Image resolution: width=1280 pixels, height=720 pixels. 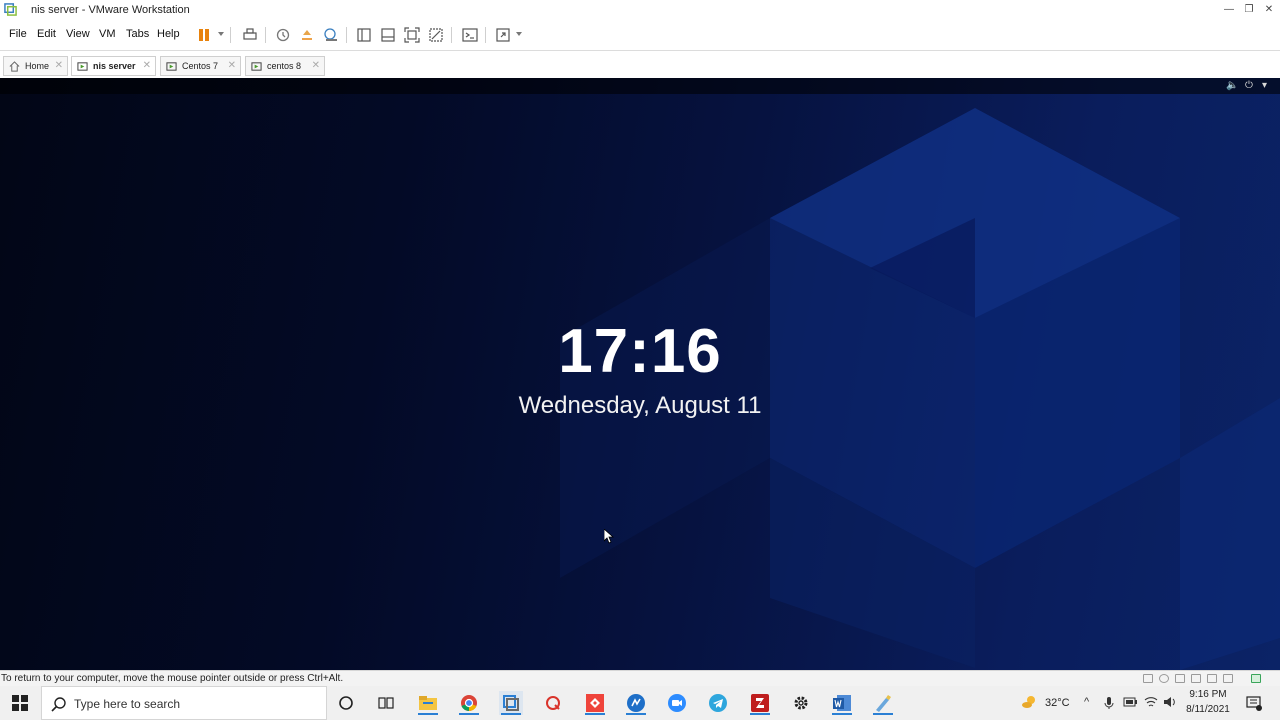 What do you see at coordinates (640, 405) in the screenshot?
I see `lockscreen-date: Wednesday, August 11` at bounding box center [640, 405].